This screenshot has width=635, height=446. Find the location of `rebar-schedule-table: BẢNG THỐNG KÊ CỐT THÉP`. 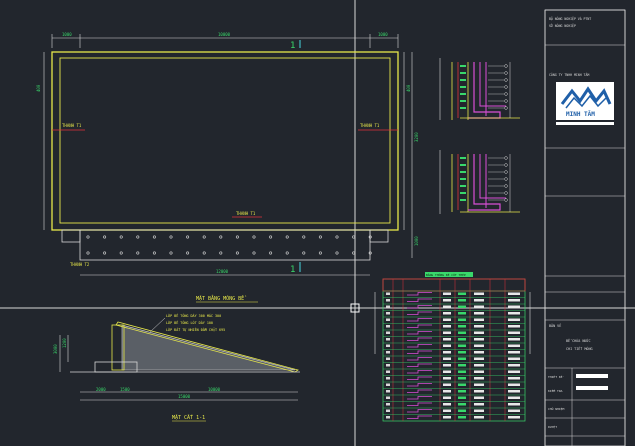

rebar-schedule-table: BẢNG THỐNG KÊ CỐT THÉP is located at coordinates (452, 347).